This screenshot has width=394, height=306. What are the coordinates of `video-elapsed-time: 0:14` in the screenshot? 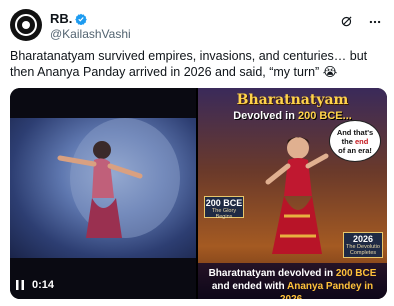 It's located at (43, 285).